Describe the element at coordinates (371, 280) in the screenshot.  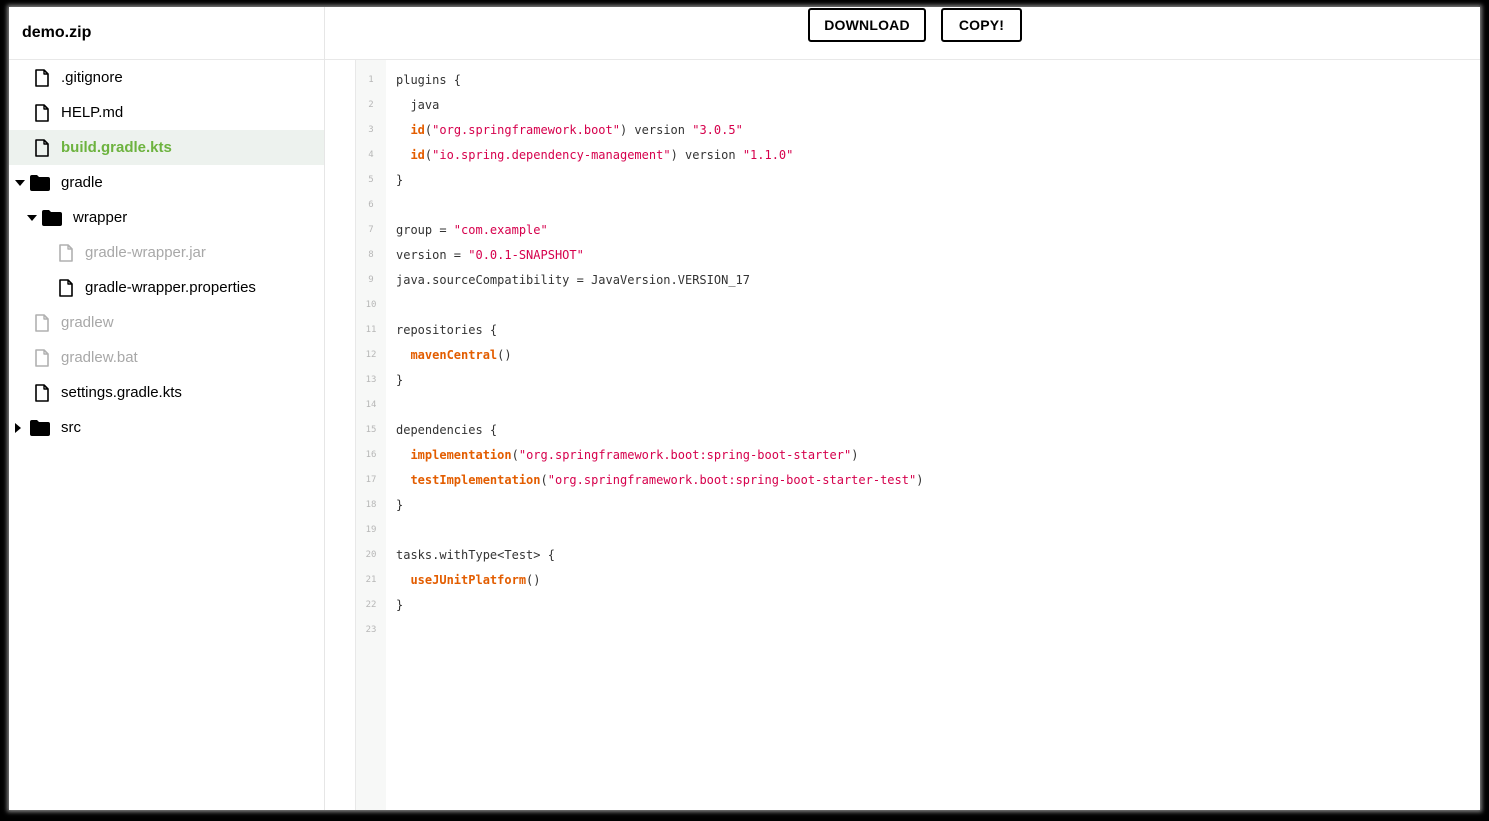
I see `line-number: 9` at that location.